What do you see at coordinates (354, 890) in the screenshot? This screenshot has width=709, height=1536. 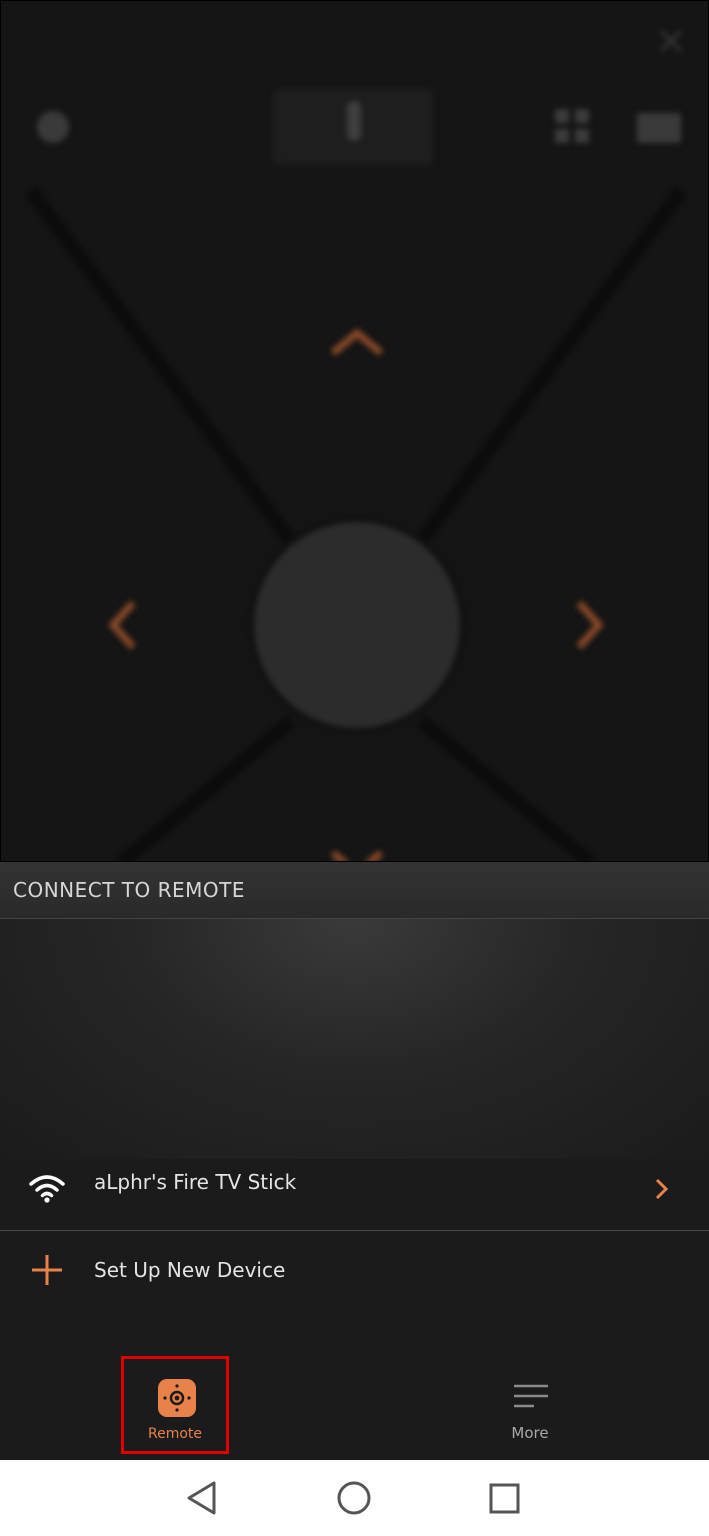 I see `connect-panel-header: CONNECT TO REMOTE` at bounding box center [354, 890].